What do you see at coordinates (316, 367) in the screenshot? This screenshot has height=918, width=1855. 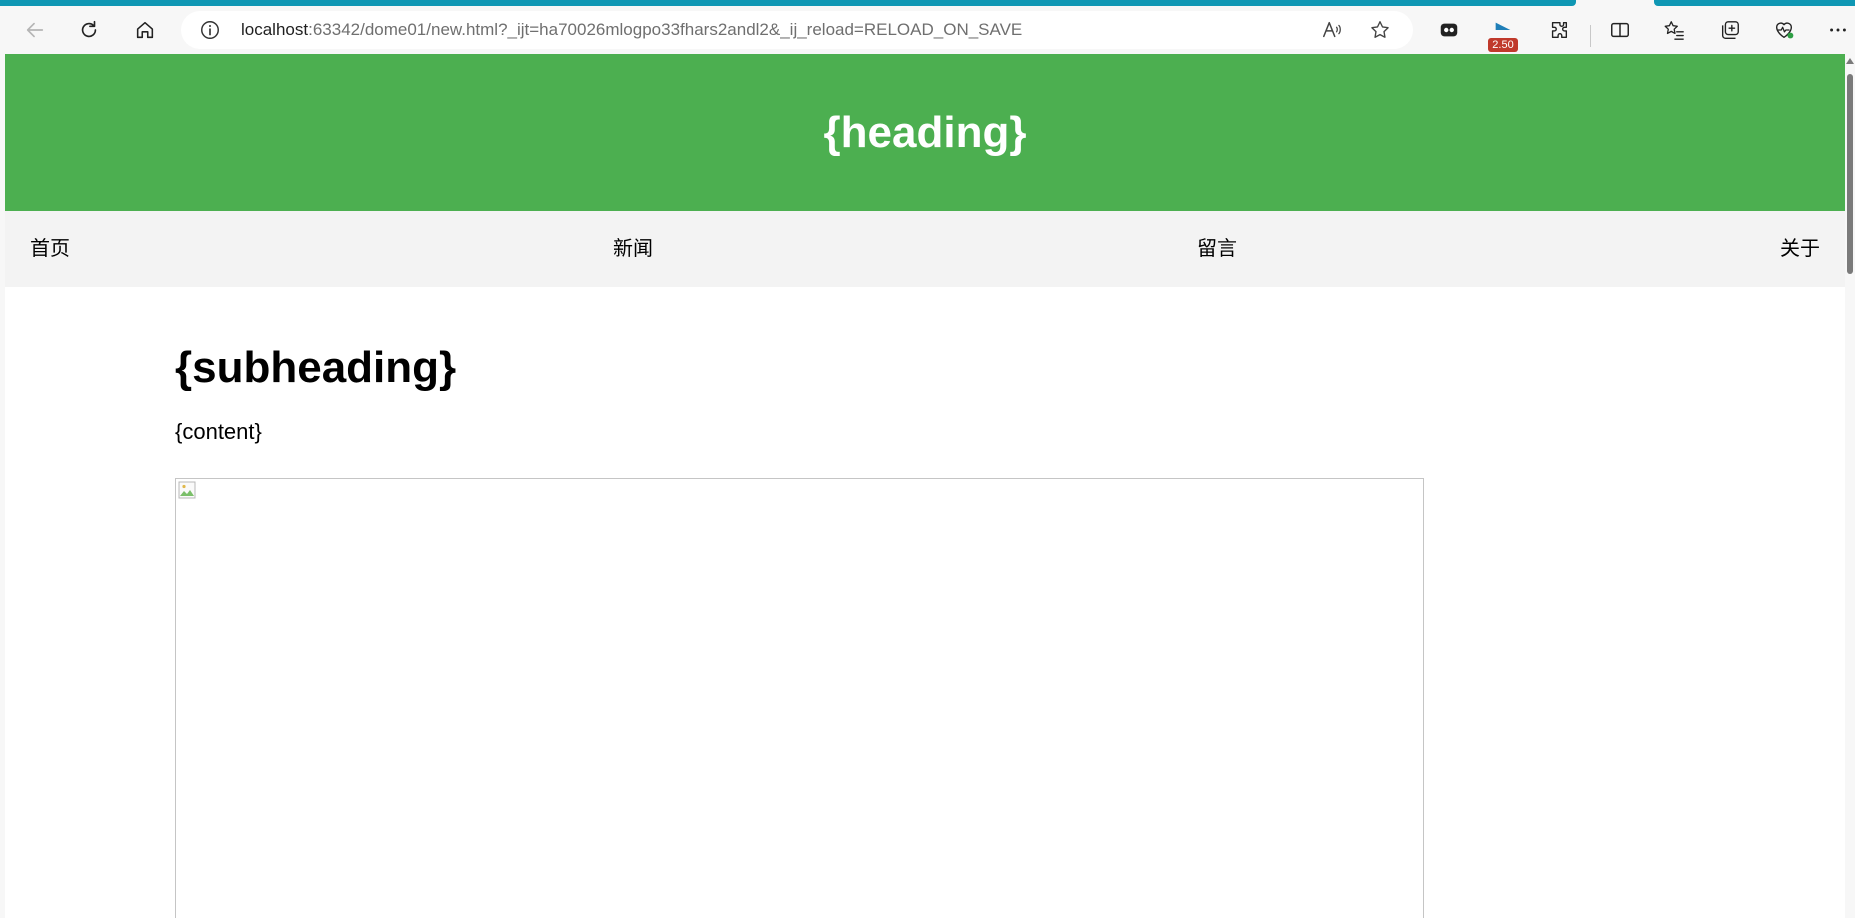 I see `page-subheading: {subheading}` at bounding box center [316, 367].